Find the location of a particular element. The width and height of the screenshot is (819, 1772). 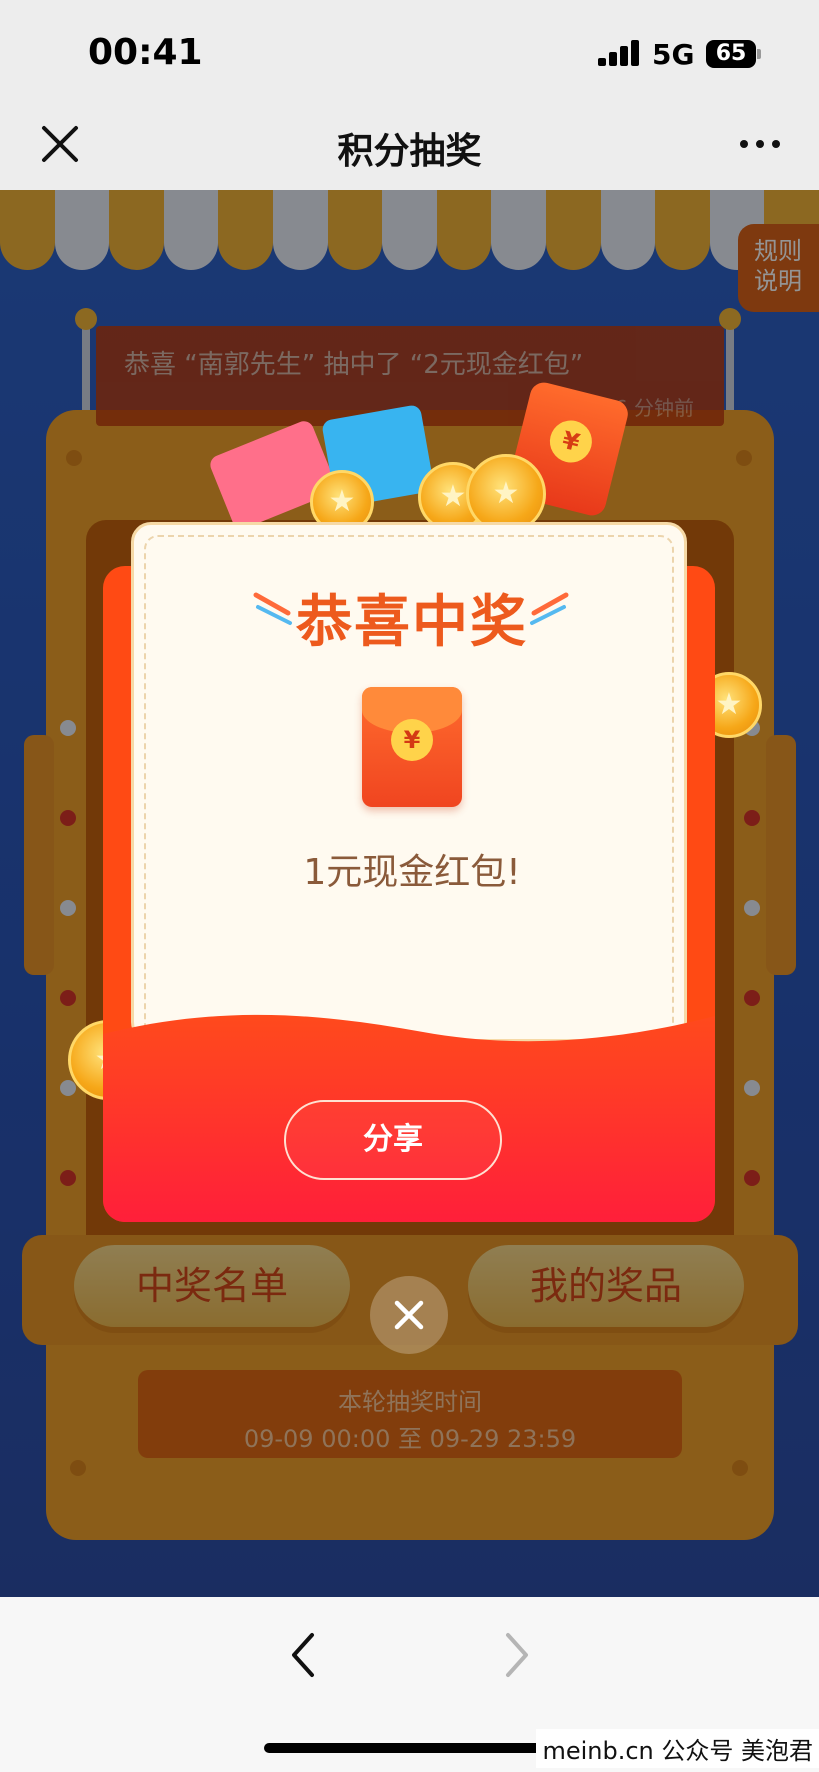

chevron-right-icon is located at coordinates (517, 1655).